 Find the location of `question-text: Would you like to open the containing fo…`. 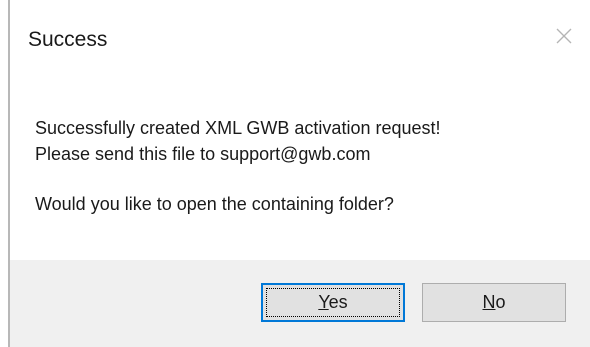

question-text: Would you like to open the containing fo… is located at coordinates (214, 204).